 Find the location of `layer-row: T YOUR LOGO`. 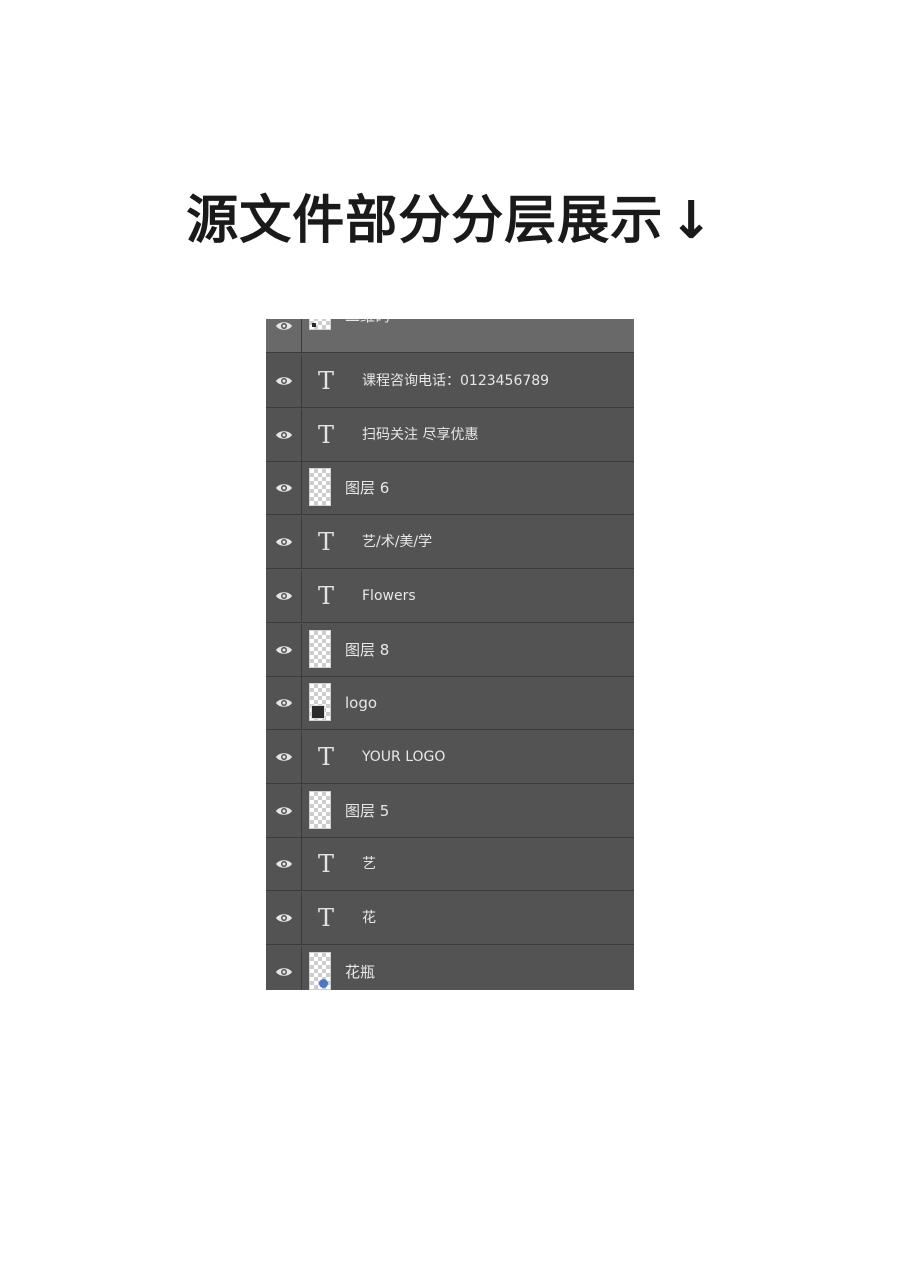

layer-row: T YOUR LOGO is located at coordinates (450, 757).